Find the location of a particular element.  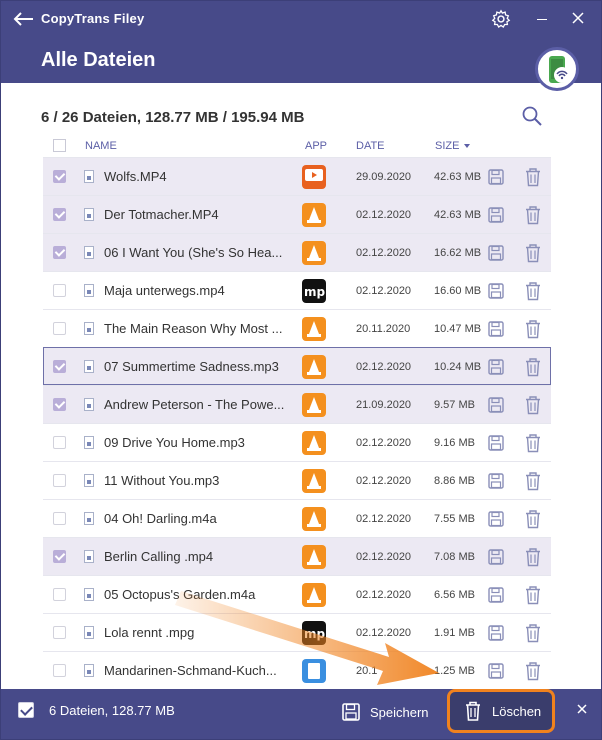

file-size: 10.47 MB is located at coordinates (458, 329).